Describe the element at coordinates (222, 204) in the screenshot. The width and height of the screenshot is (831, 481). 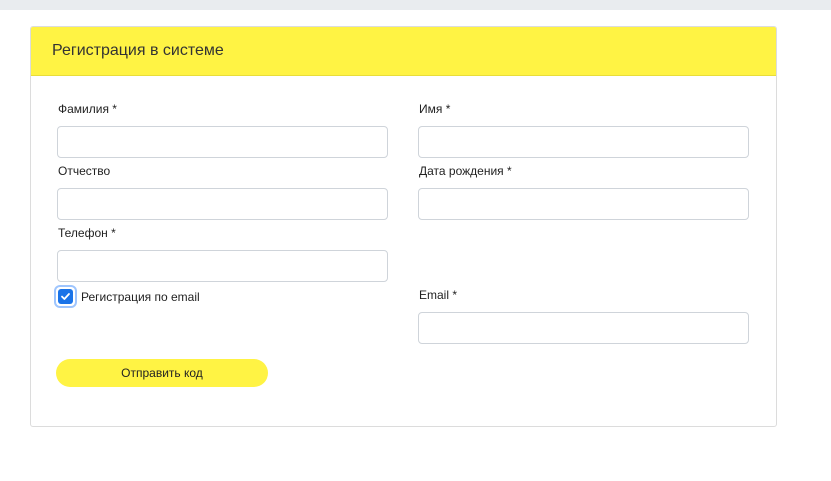
I see `middle-name-input` at that location.